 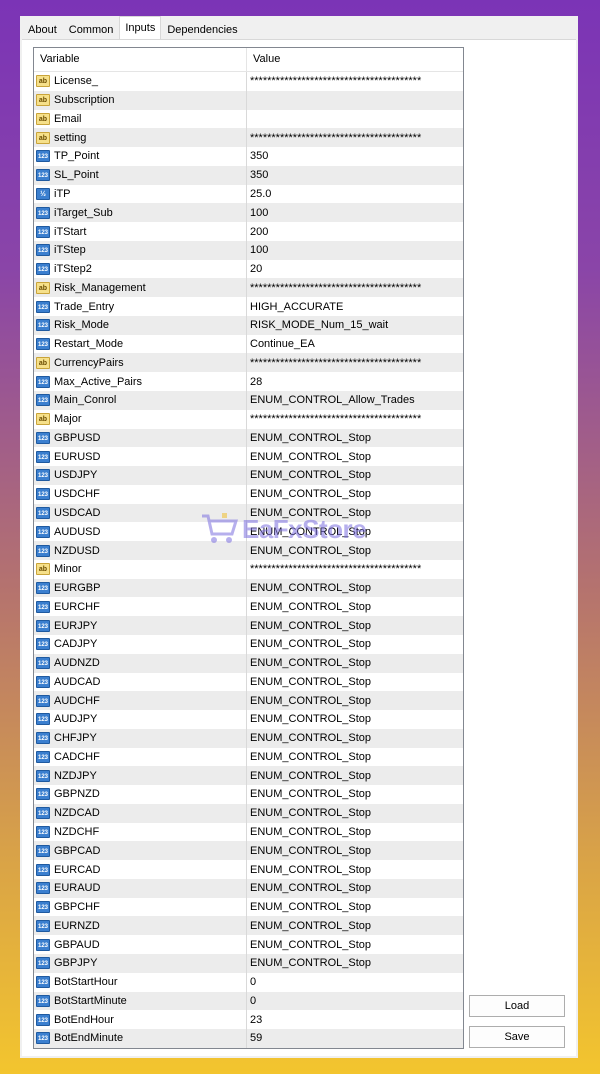 I want to click on table-row: 123 iTStep2 20, so click(x=248, y=269).